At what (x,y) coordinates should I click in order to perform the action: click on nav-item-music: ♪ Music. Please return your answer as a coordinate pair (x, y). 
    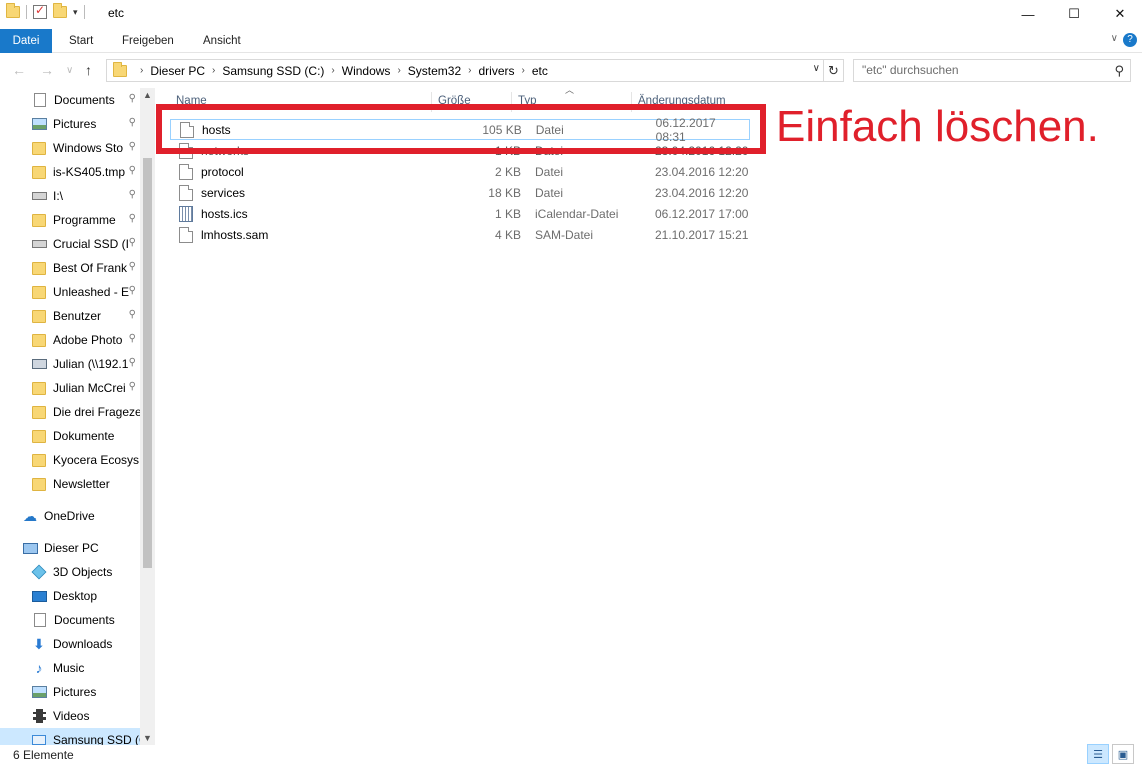
    Looking at the image, I should click on (70, 668).